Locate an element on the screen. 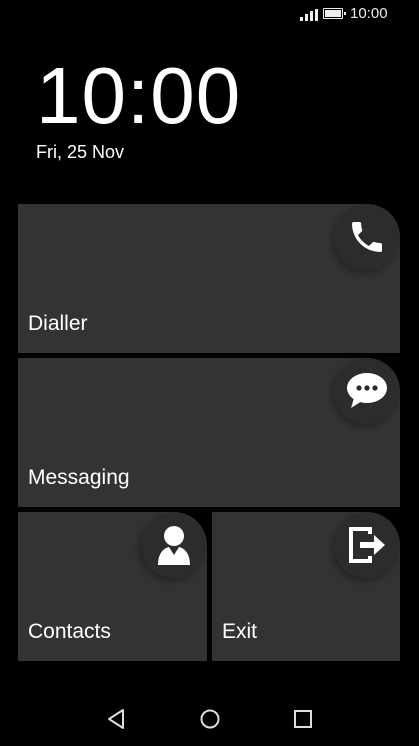  exit-icon-circle is located at coordinates (367, 545).